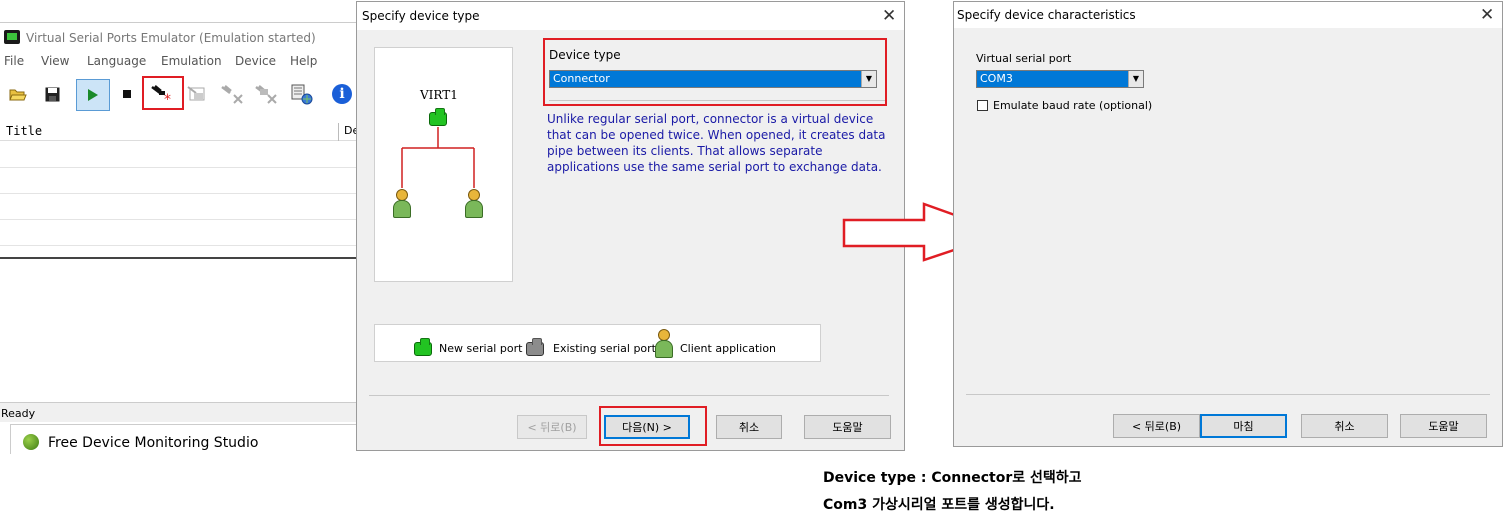 This screenshot has height=519, width=1506. I want to click on menu-file: File, so click(14, 61).